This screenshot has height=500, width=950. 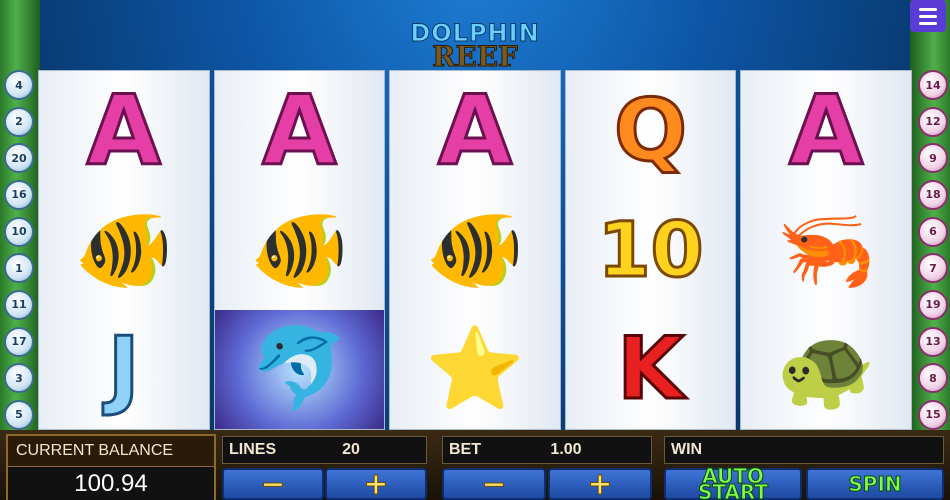 I want to click on win-display: WIN, so click(x=804, y=450).